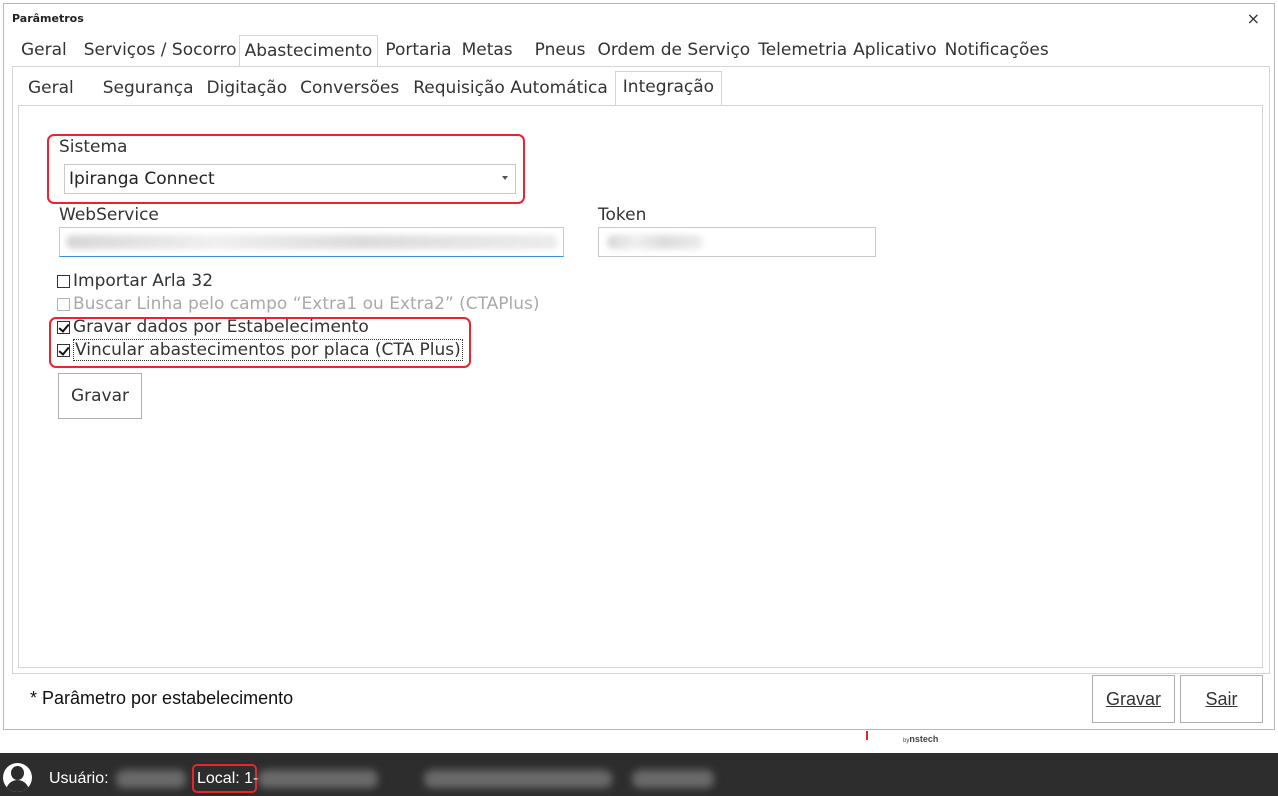 This screenshot has height=796, width=1278. What do you see at coordinates (160, 51) in the screenshot?
I see `tab-servicos-socorro: Serviços / Socorro` at bounding box center [160, 51].